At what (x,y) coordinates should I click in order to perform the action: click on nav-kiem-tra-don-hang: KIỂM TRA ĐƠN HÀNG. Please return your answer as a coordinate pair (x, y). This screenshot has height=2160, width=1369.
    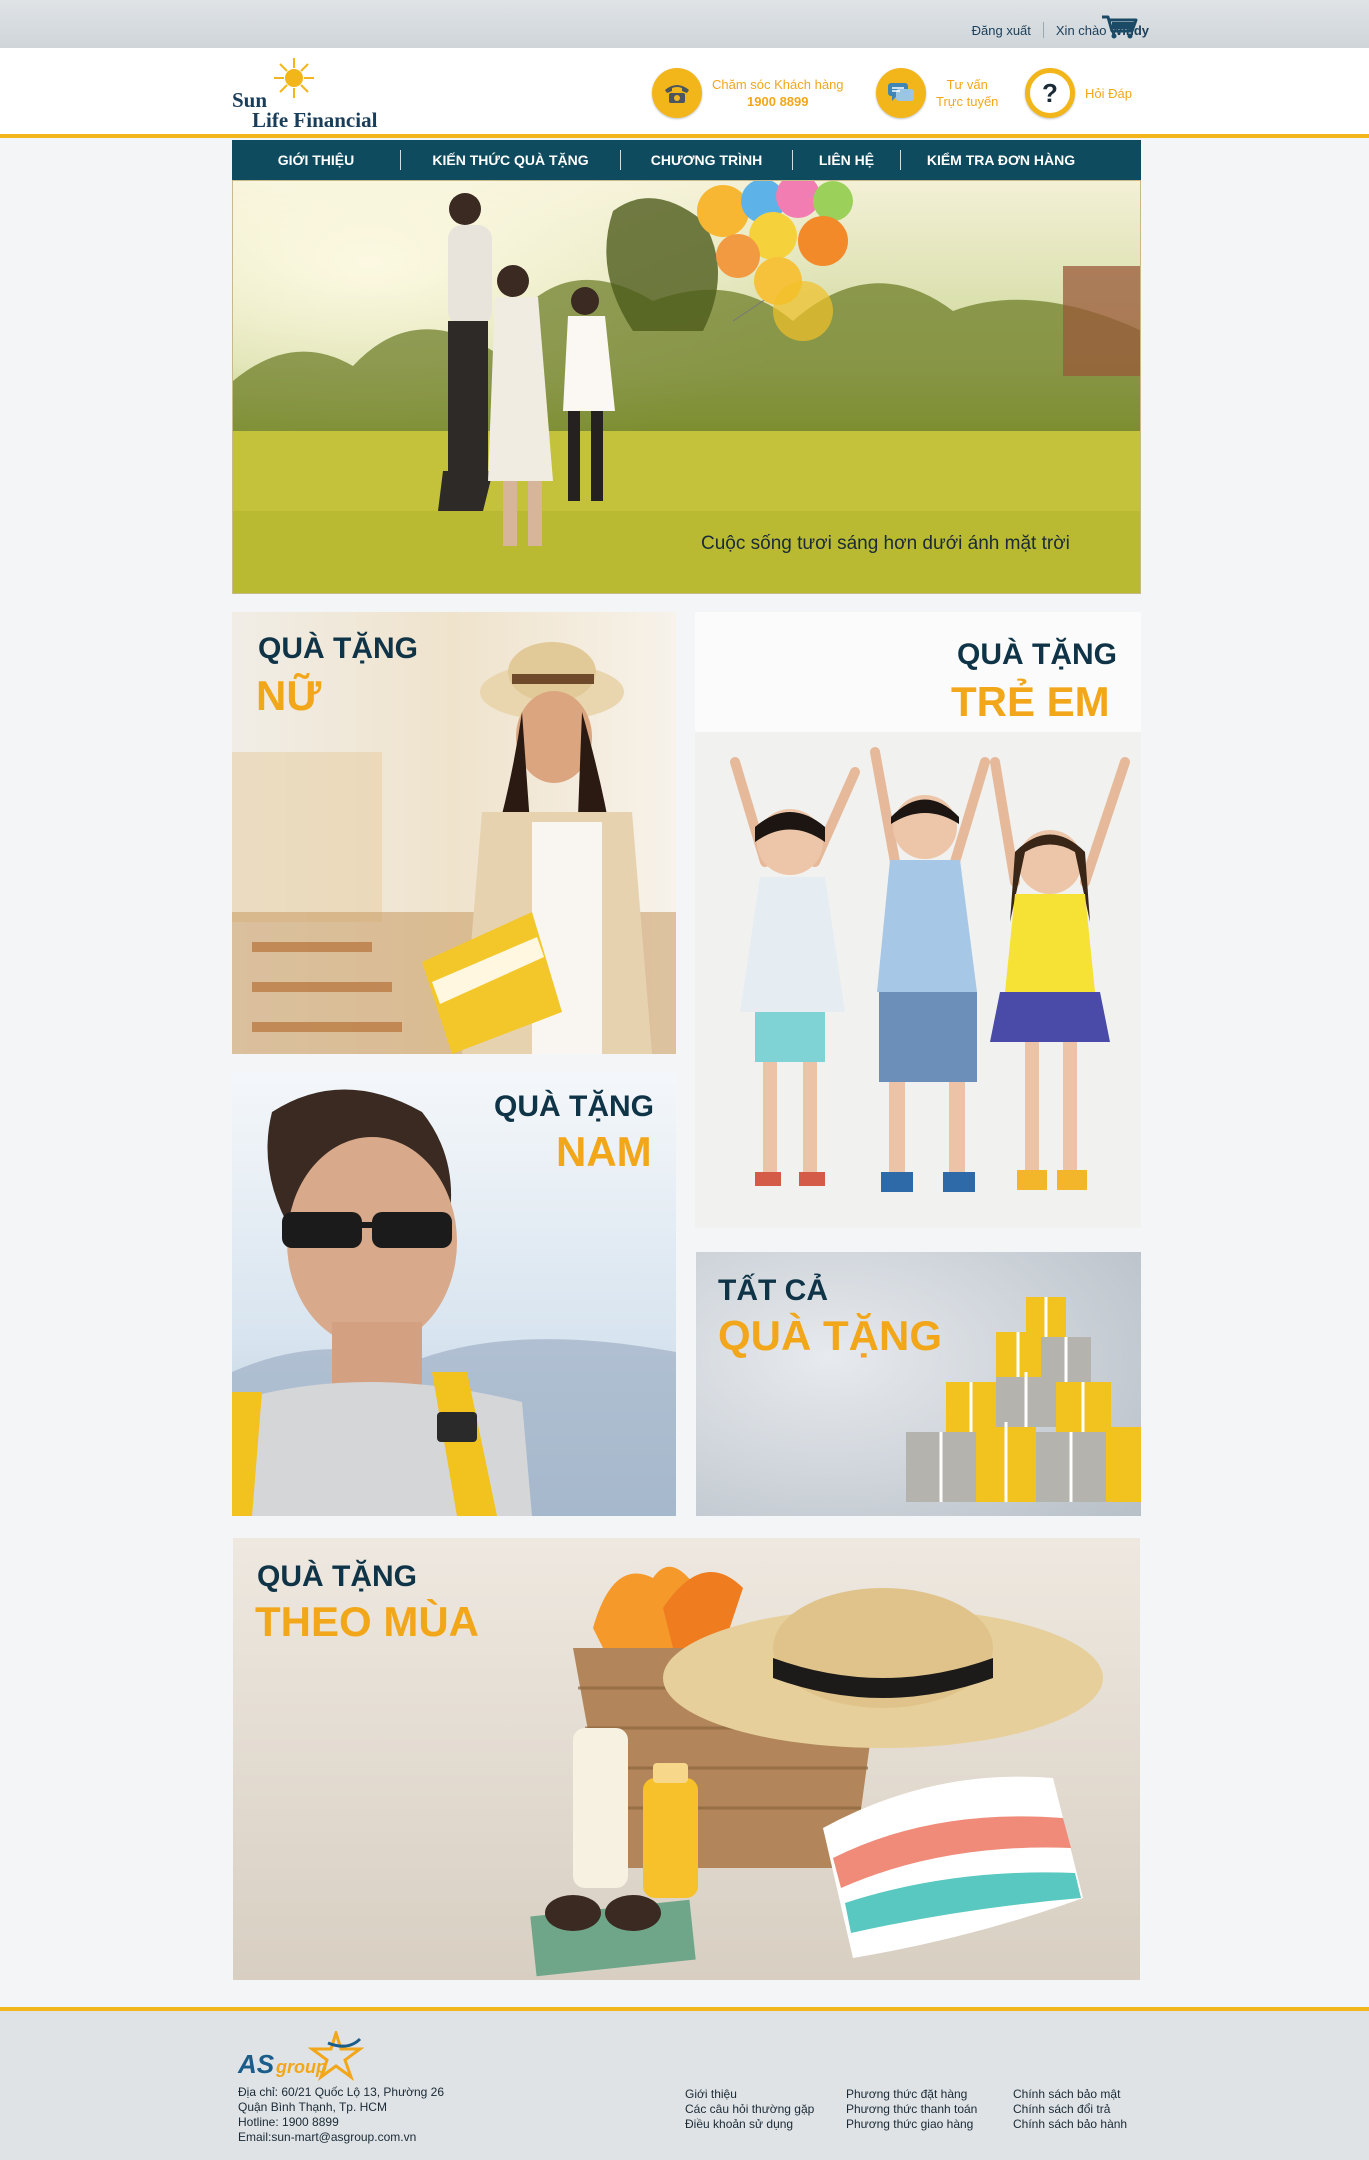
    Looking at the image, I should click on (1001, 160).